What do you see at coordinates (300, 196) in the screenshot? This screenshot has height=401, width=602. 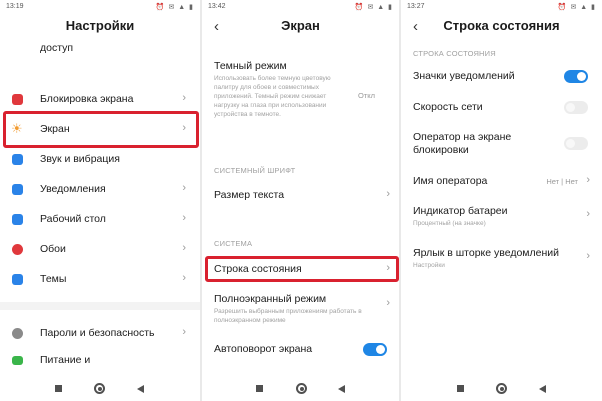 I see `text-size-setting: Размер текста ›` at bounding box center [300, 196].